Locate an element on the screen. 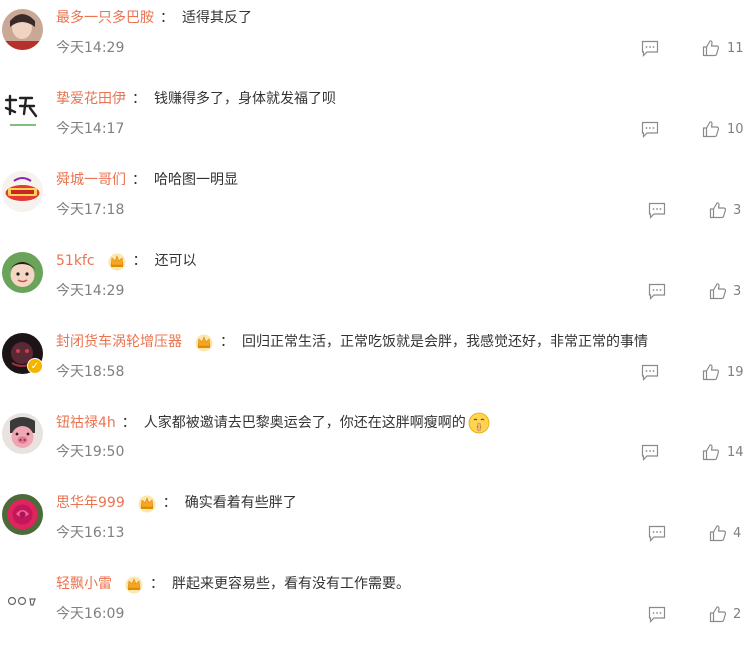 Image resolution: width=744 pixels, height=646 pixels. comment-item: 思华年999 ： 确实看着有些胖了 今天16:13 4 is located at coordinates (372, 525).